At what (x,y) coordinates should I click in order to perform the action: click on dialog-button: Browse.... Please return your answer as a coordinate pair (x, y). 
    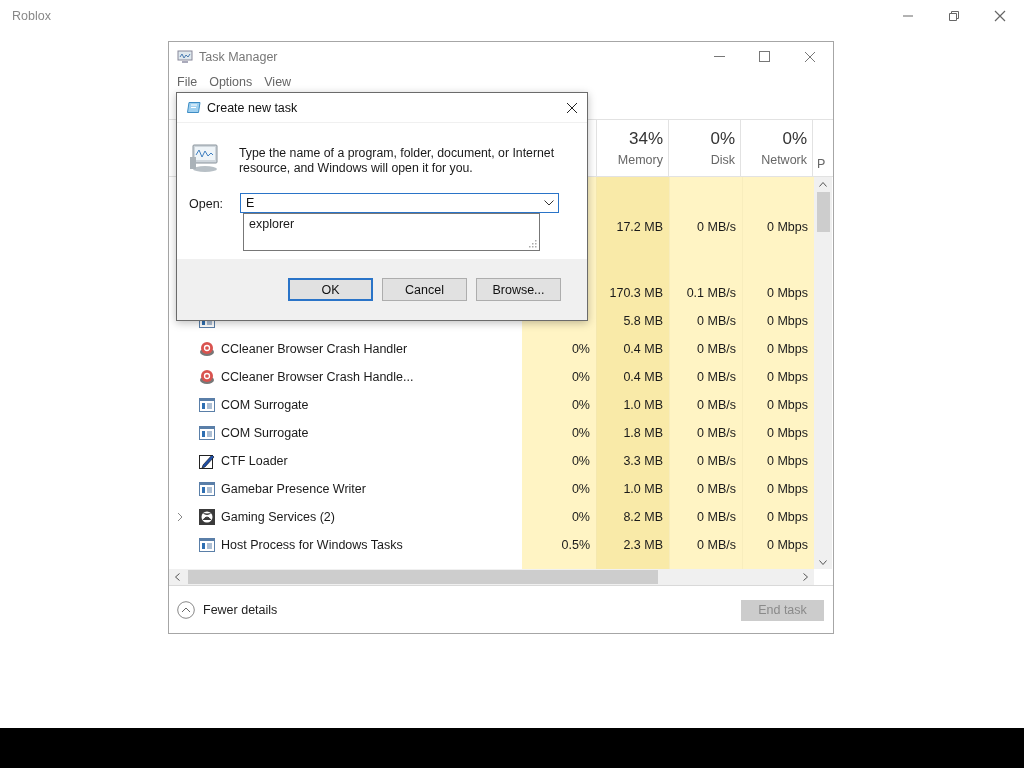
    Looking at the image, I should click on (518, 289).